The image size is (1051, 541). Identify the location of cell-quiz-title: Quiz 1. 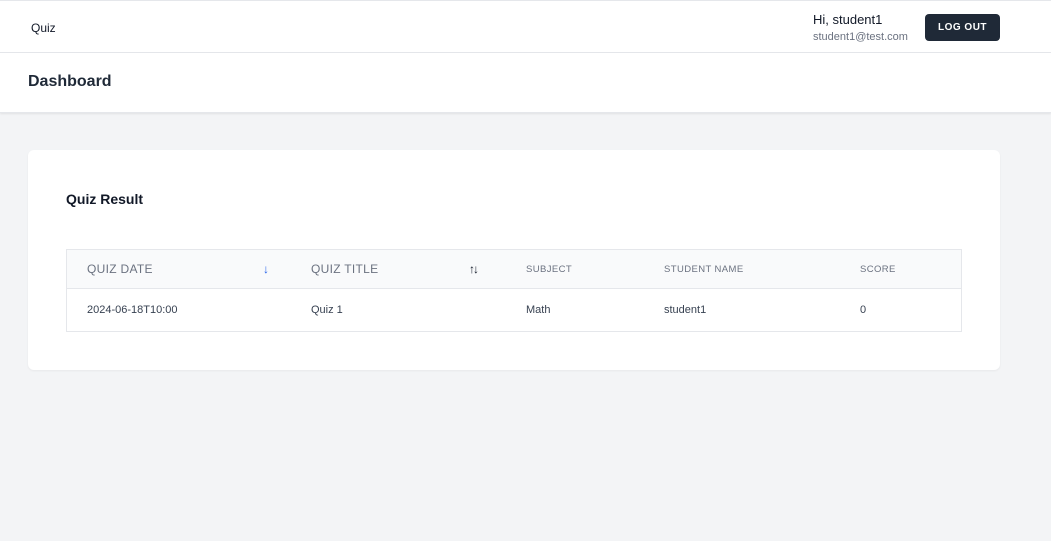
(327, 310).